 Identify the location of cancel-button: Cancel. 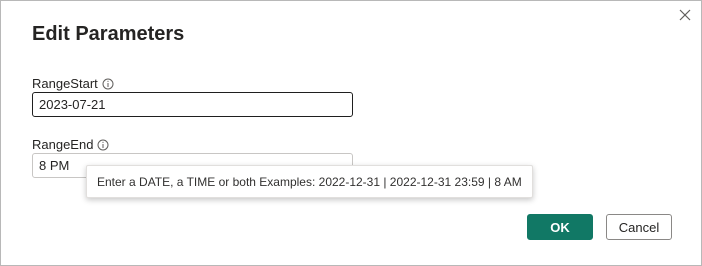
(639, 227).